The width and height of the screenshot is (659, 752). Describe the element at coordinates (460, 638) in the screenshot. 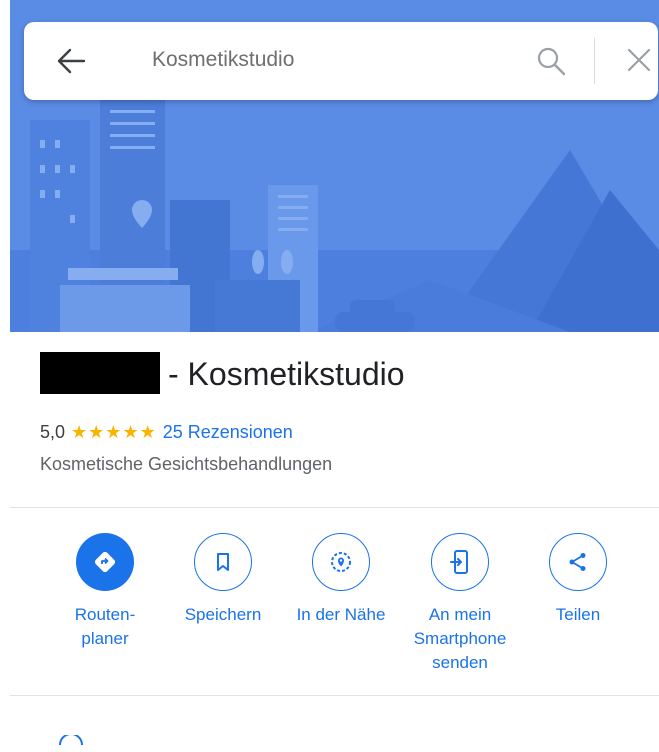

I see `action-label-send-to-phone: An mein Smartphone senden` at that location.